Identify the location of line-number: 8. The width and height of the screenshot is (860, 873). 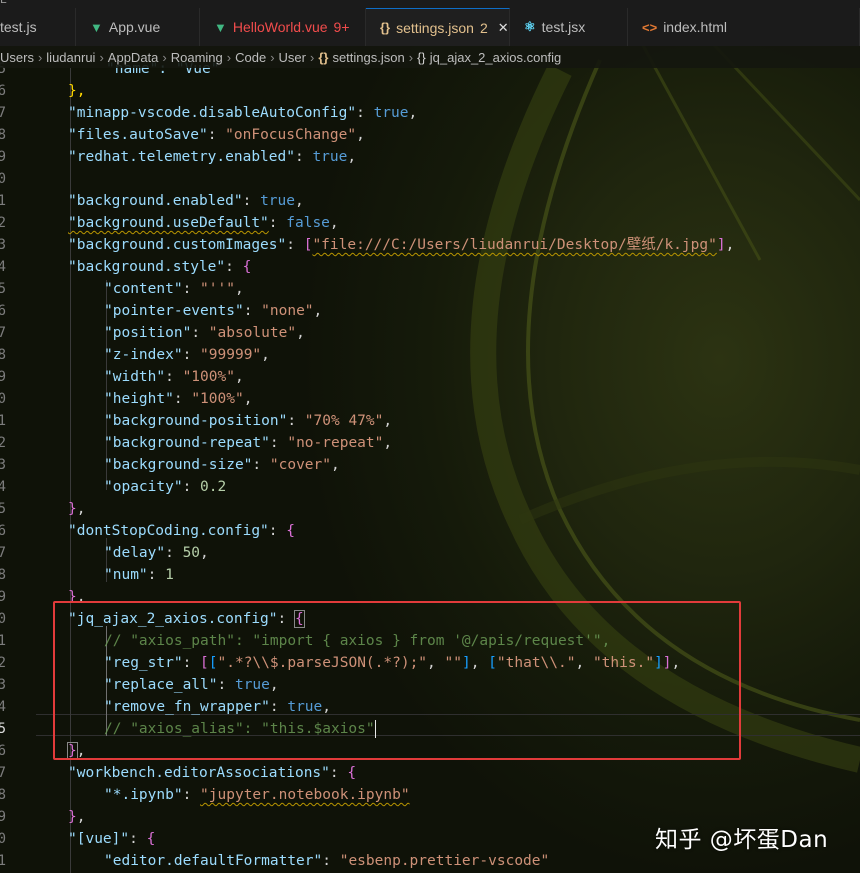
(3, 135).